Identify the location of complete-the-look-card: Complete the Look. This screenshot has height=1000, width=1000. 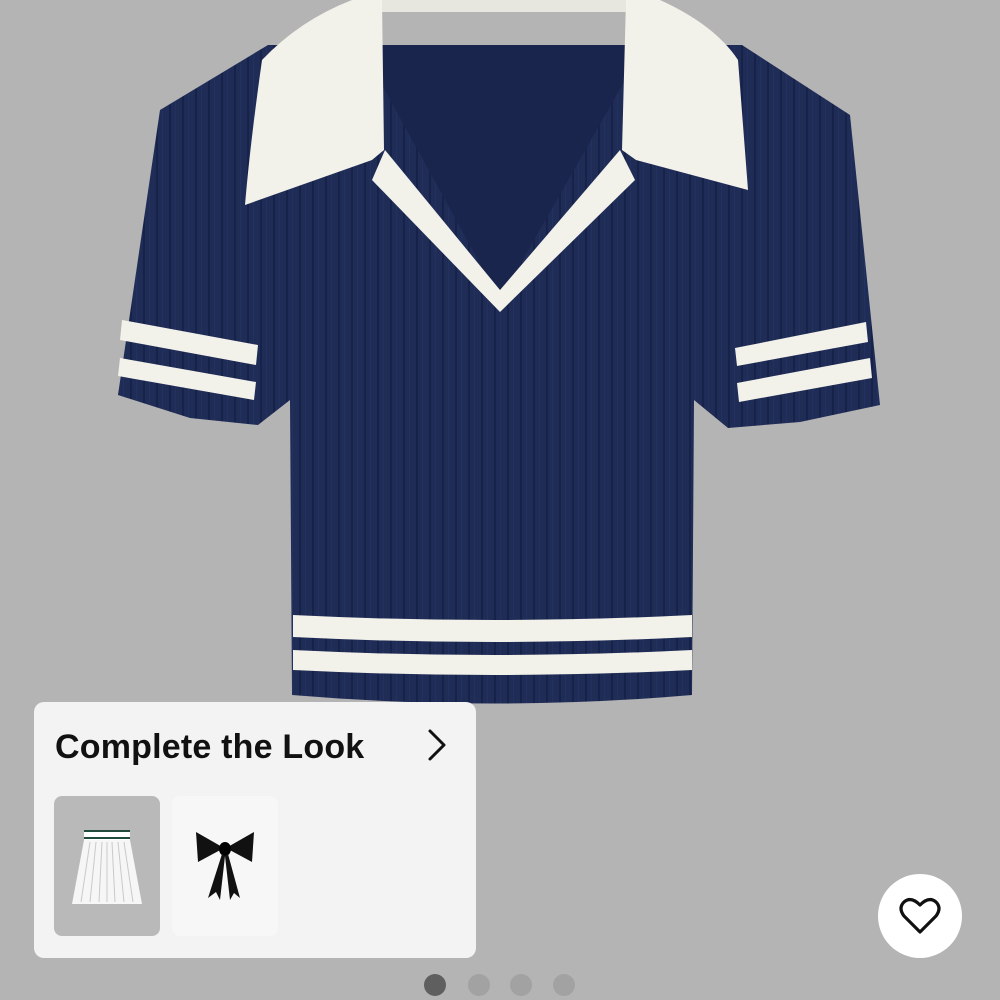
(255, 830).